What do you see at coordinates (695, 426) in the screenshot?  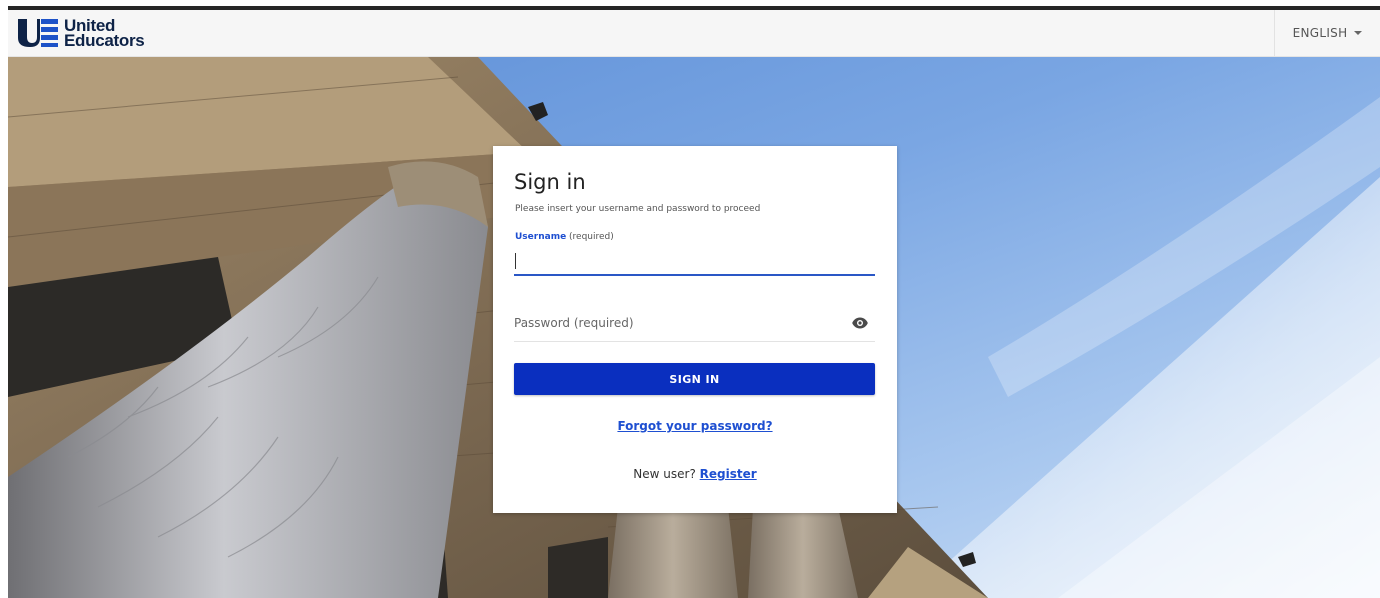 I see `forgot-password-link: Forgot your password?` at bounding box center [695, 426].